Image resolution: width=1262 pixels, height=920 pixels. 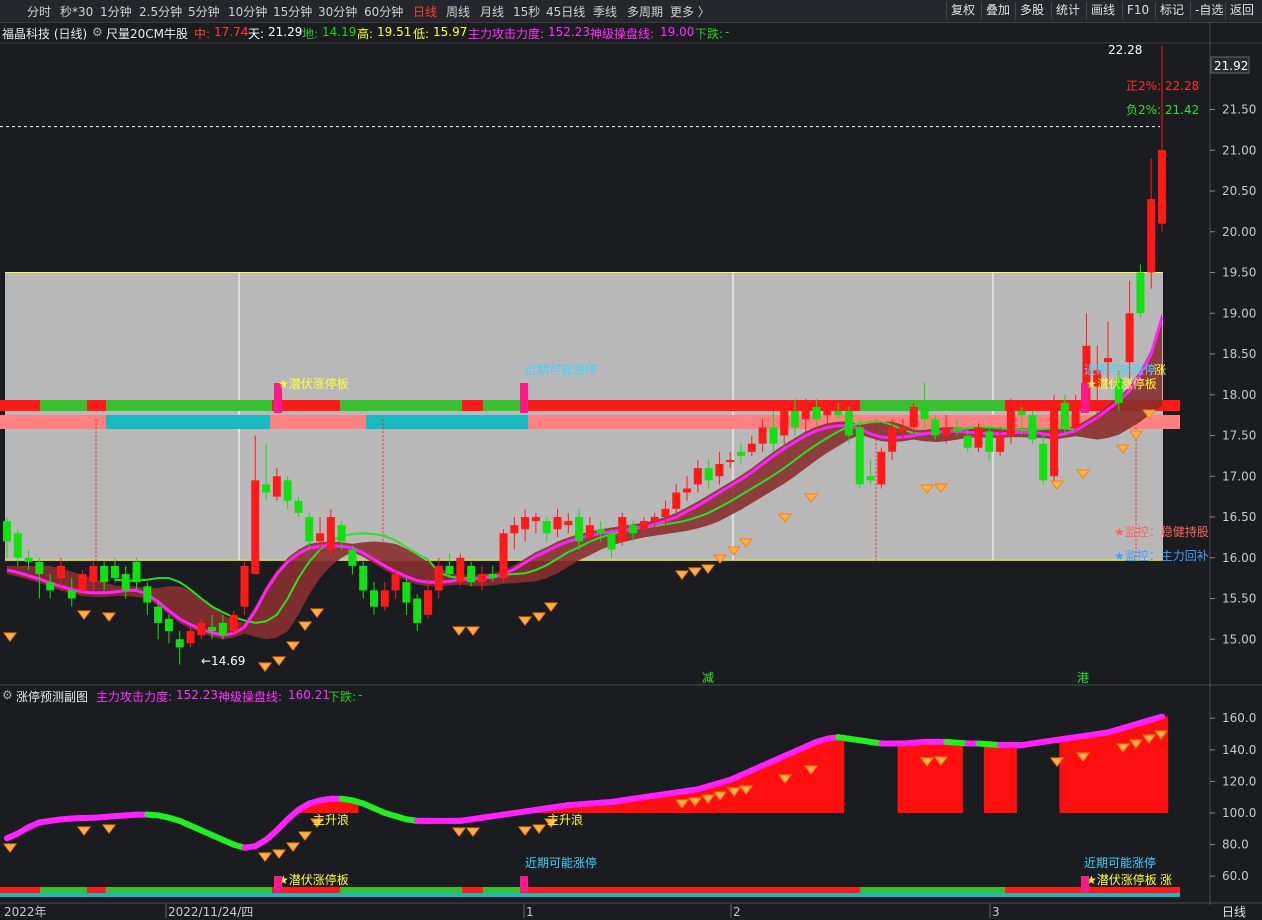 What do you see at coordinates (962, 10) in the screenshot?
I see `toolbar-button-0: 复权` at bounding box center [962, 10].